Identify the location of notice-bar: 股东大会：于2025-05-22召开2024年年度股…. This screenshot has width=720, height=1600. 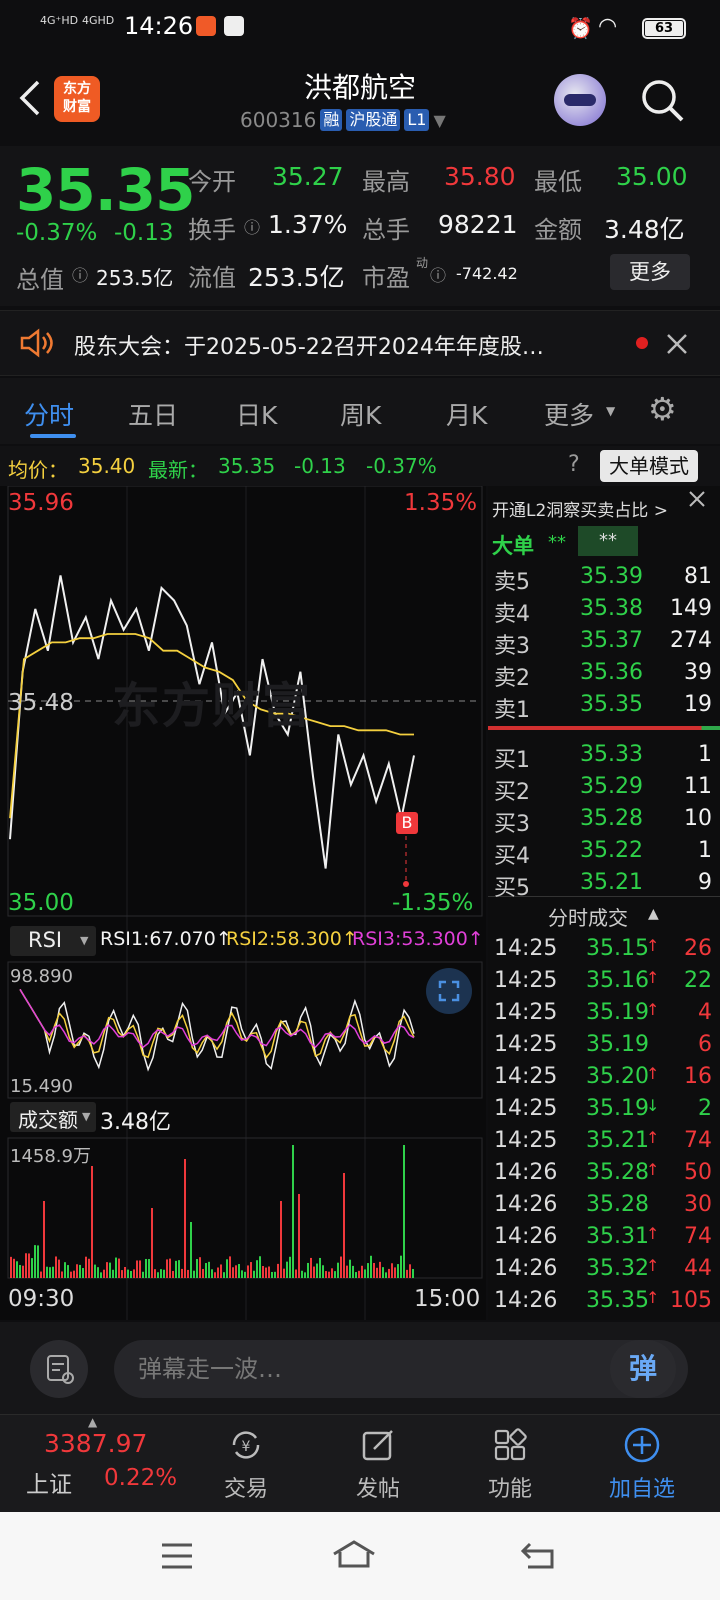
(360, 343).